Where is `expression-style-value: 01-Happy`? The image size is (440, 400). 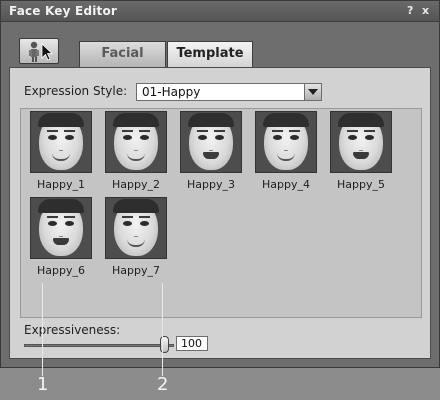
expression-style-value: 01-Happy is located at coordinates (171, 92).